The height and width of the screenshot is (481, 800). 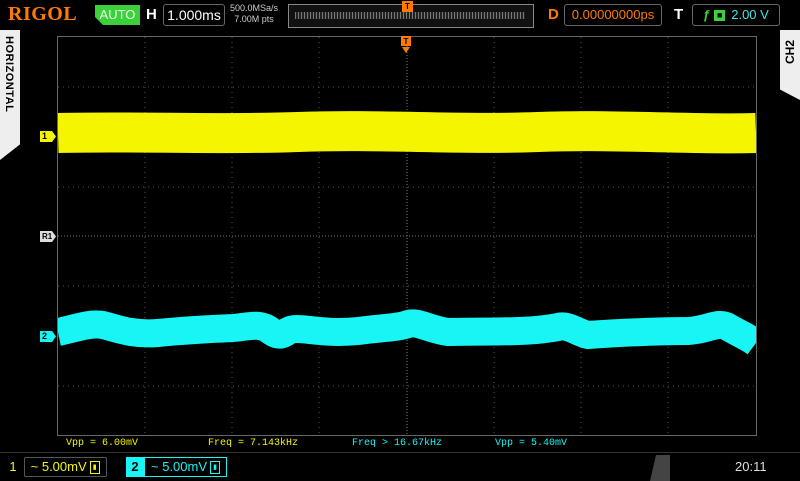 I want to click on memory-overview-waveform, so click(x=410, y=15).